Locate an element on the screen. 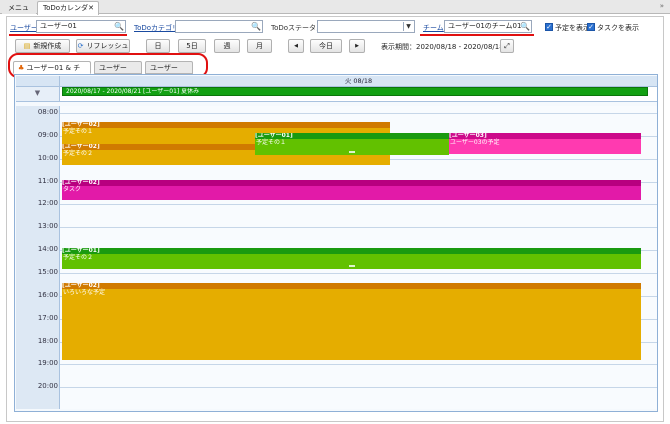 This screenshot has height=424, width=670. hour-label: 15:00 is located at coordinates (47, 272).